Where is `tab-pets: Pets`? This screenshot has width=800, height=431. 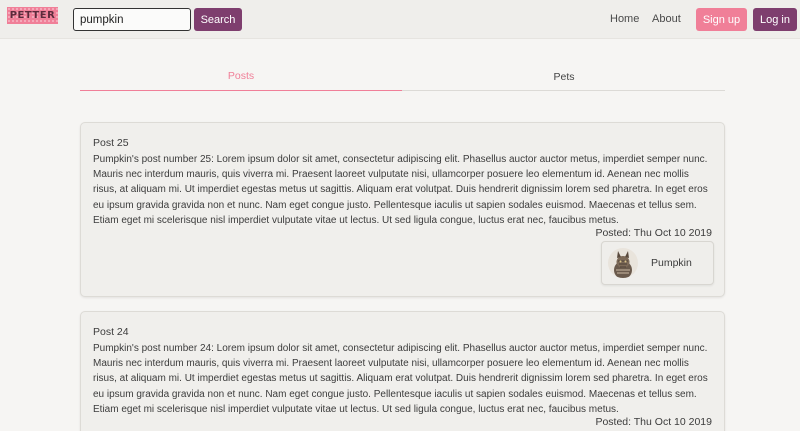 tab-pets: Pets is located at coordinates (564, 76).